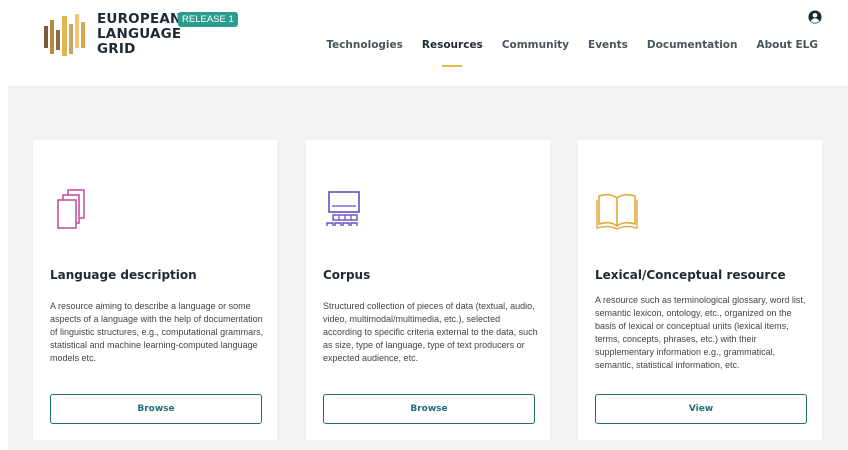 Image resolution: width=848 pixels, height=450 pixels. I want to click on release-badge: RELEASE 1, so click(208, 19).